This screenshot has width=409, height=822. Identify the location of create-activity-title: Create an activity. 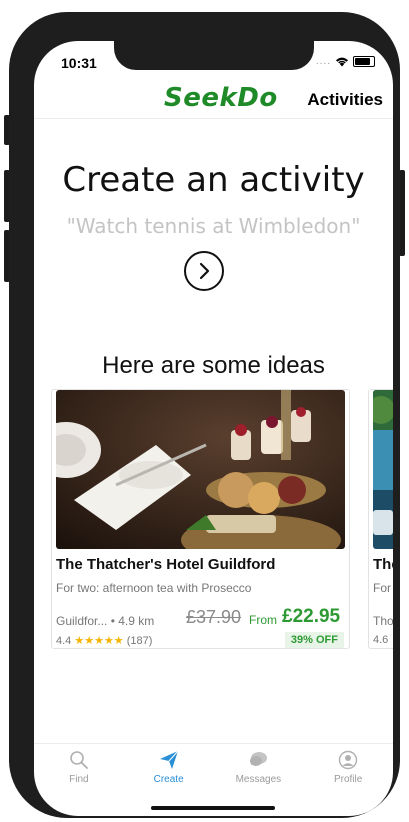
(213, 180).